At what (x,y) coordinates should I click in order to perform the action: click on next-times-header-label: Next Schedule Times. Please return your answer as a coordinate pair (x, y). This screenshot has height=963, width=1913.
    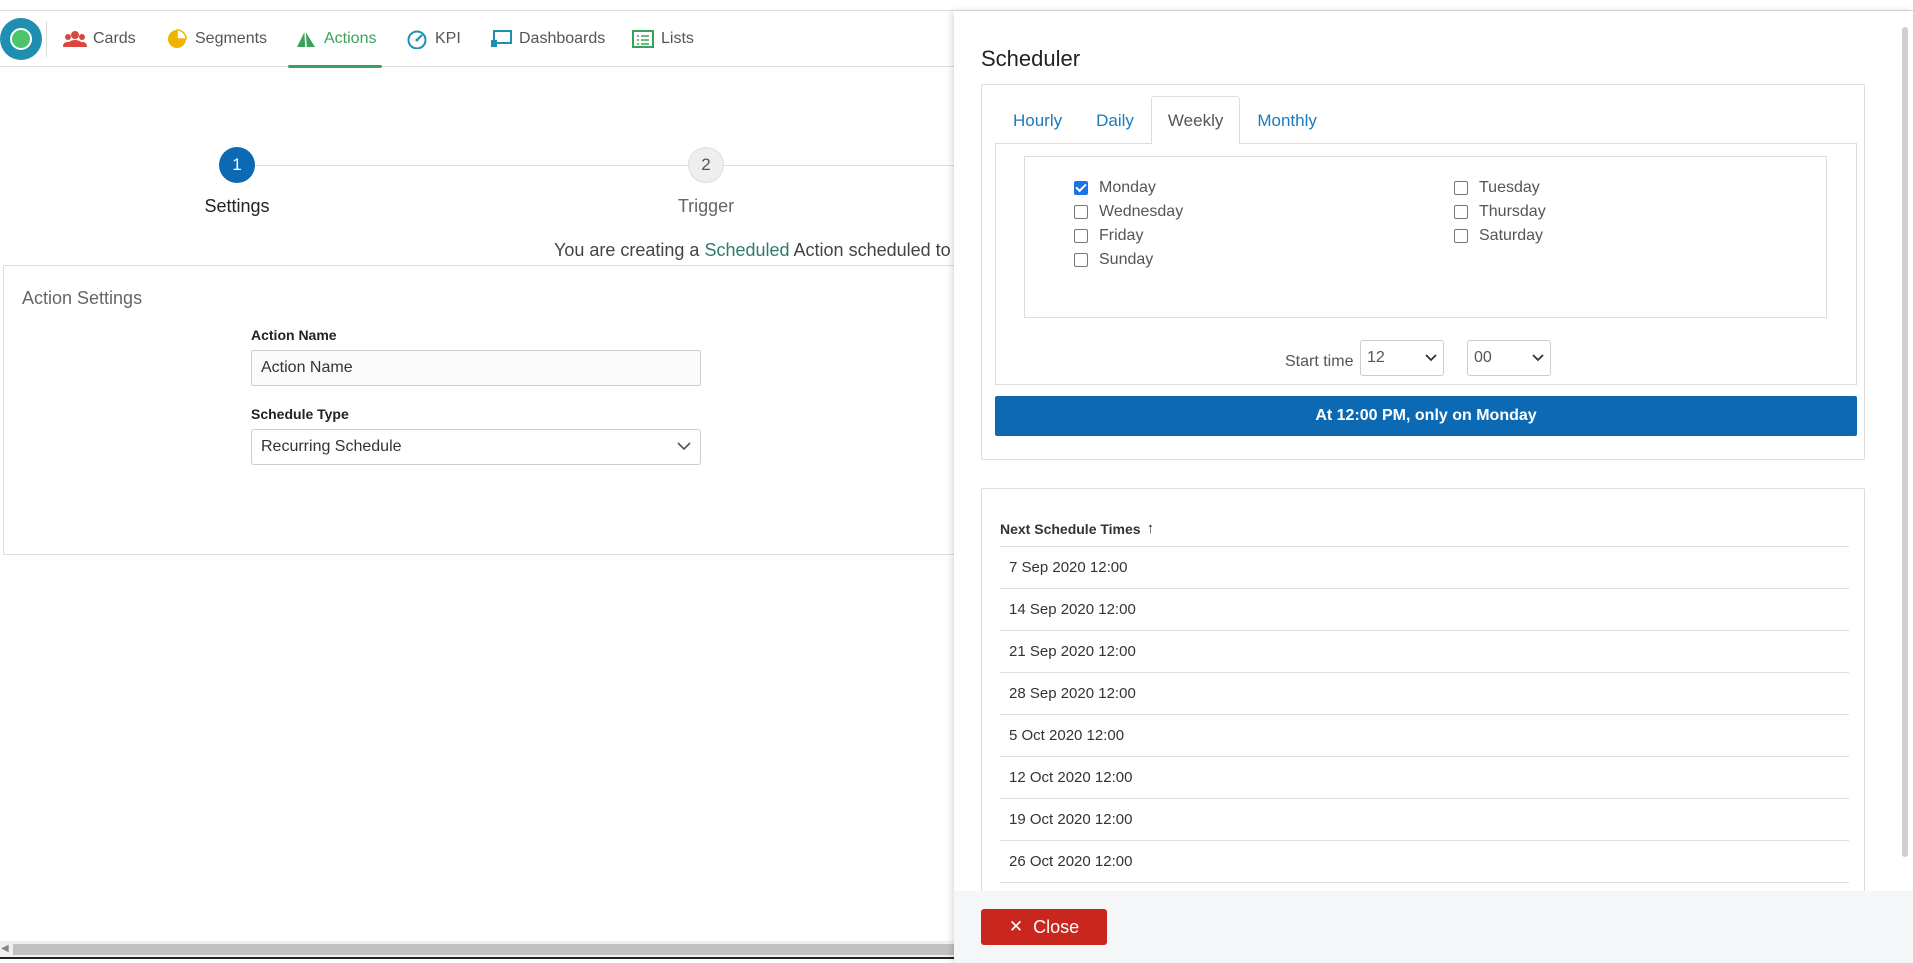
    Looking at the image, I should click on (1070, 528).